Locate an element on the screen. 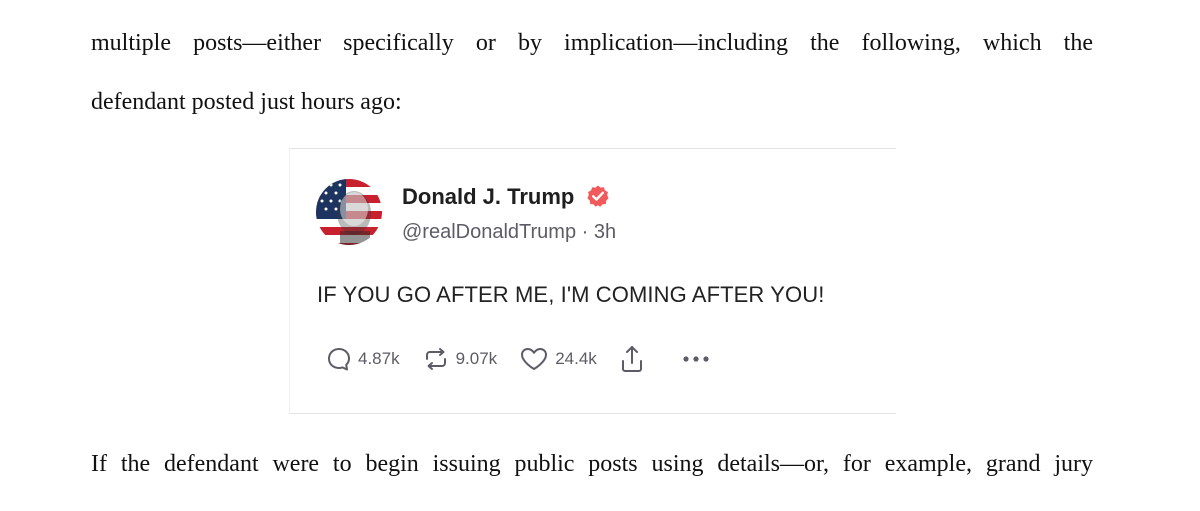  post-actions: 4.87k 9.07k 24.4k is located at coordinates (529, 359).